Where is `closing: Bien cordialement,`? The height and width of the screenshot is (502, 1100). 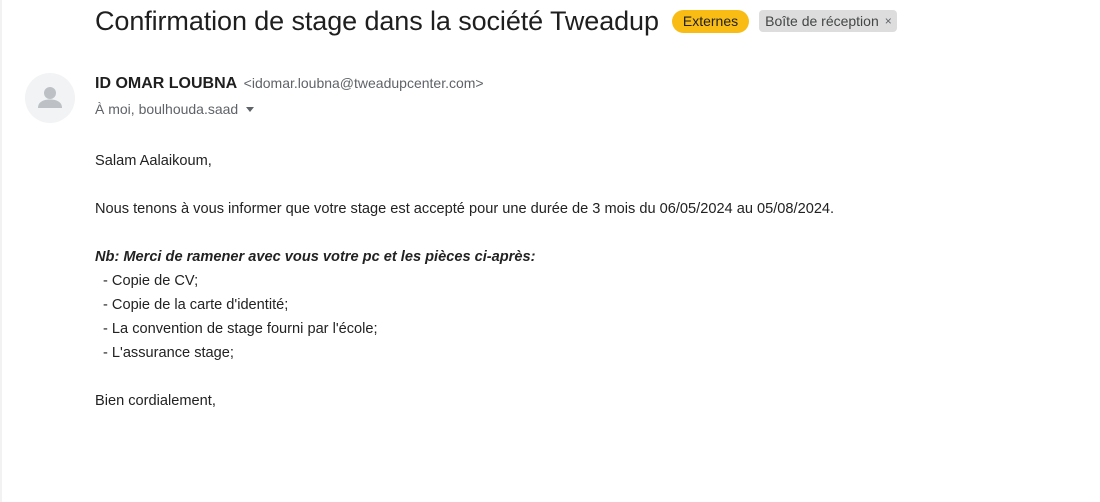
closing: Bien cordialement, is located at coordinates (155, 401).